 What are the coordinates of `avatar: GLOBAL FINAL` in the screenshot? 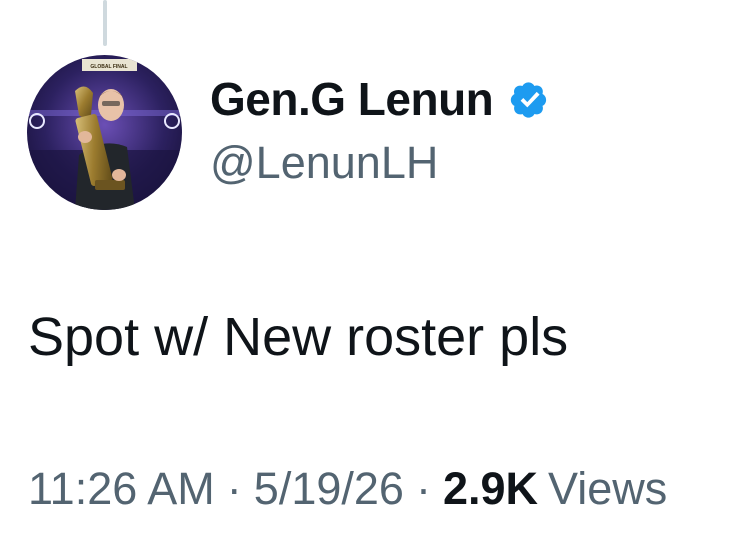 It's located at (104, 132).